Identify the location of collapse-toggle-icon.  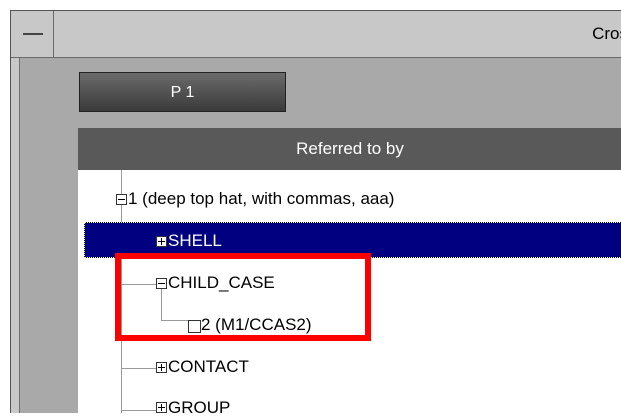
(121, 199).